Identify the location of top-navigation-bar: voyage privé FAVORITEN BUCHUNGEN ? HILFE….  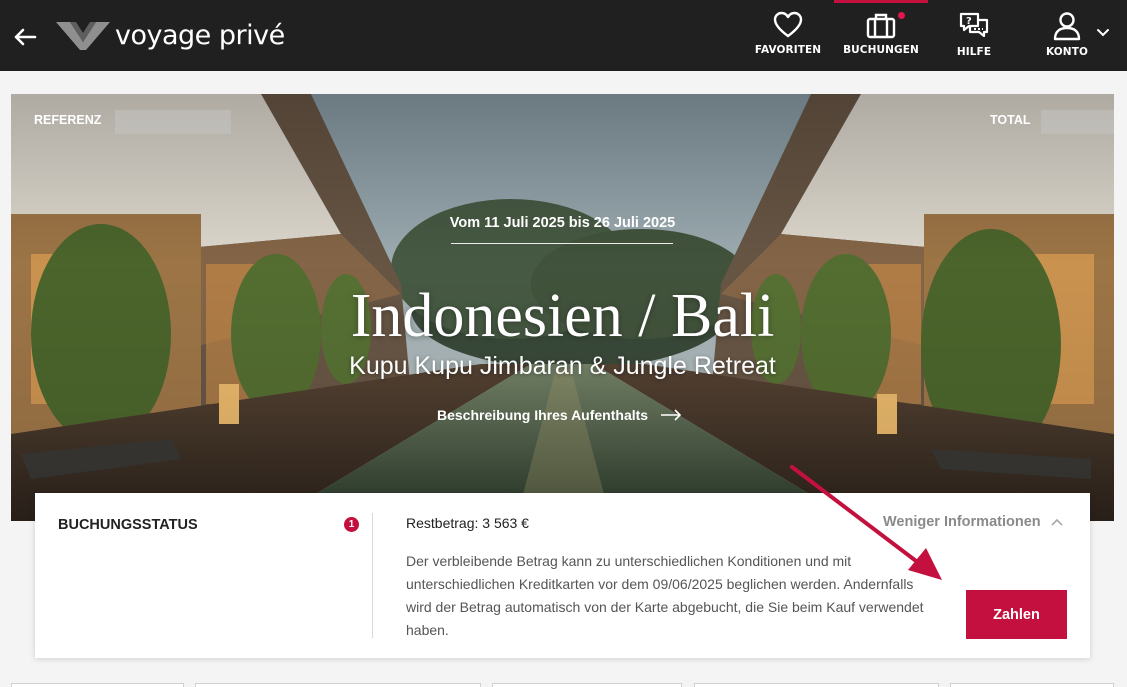
(563, 35).